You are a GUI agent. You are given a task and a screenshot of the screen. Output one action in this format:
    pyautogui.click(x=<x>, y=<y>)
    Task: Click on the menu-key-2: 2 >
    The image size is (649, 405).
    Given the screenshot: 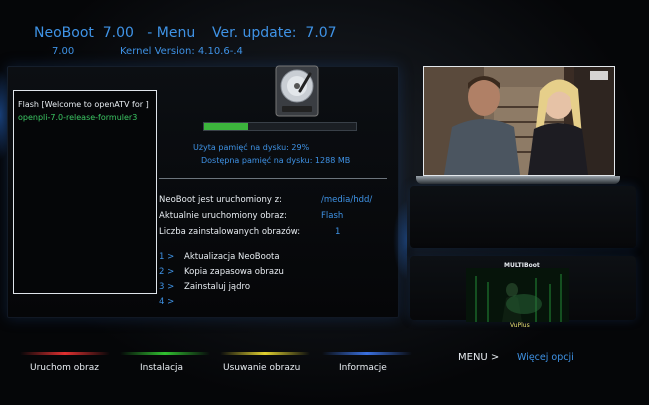 What is the action you would take?
    pyautogui.click(x=167, y=272)
    